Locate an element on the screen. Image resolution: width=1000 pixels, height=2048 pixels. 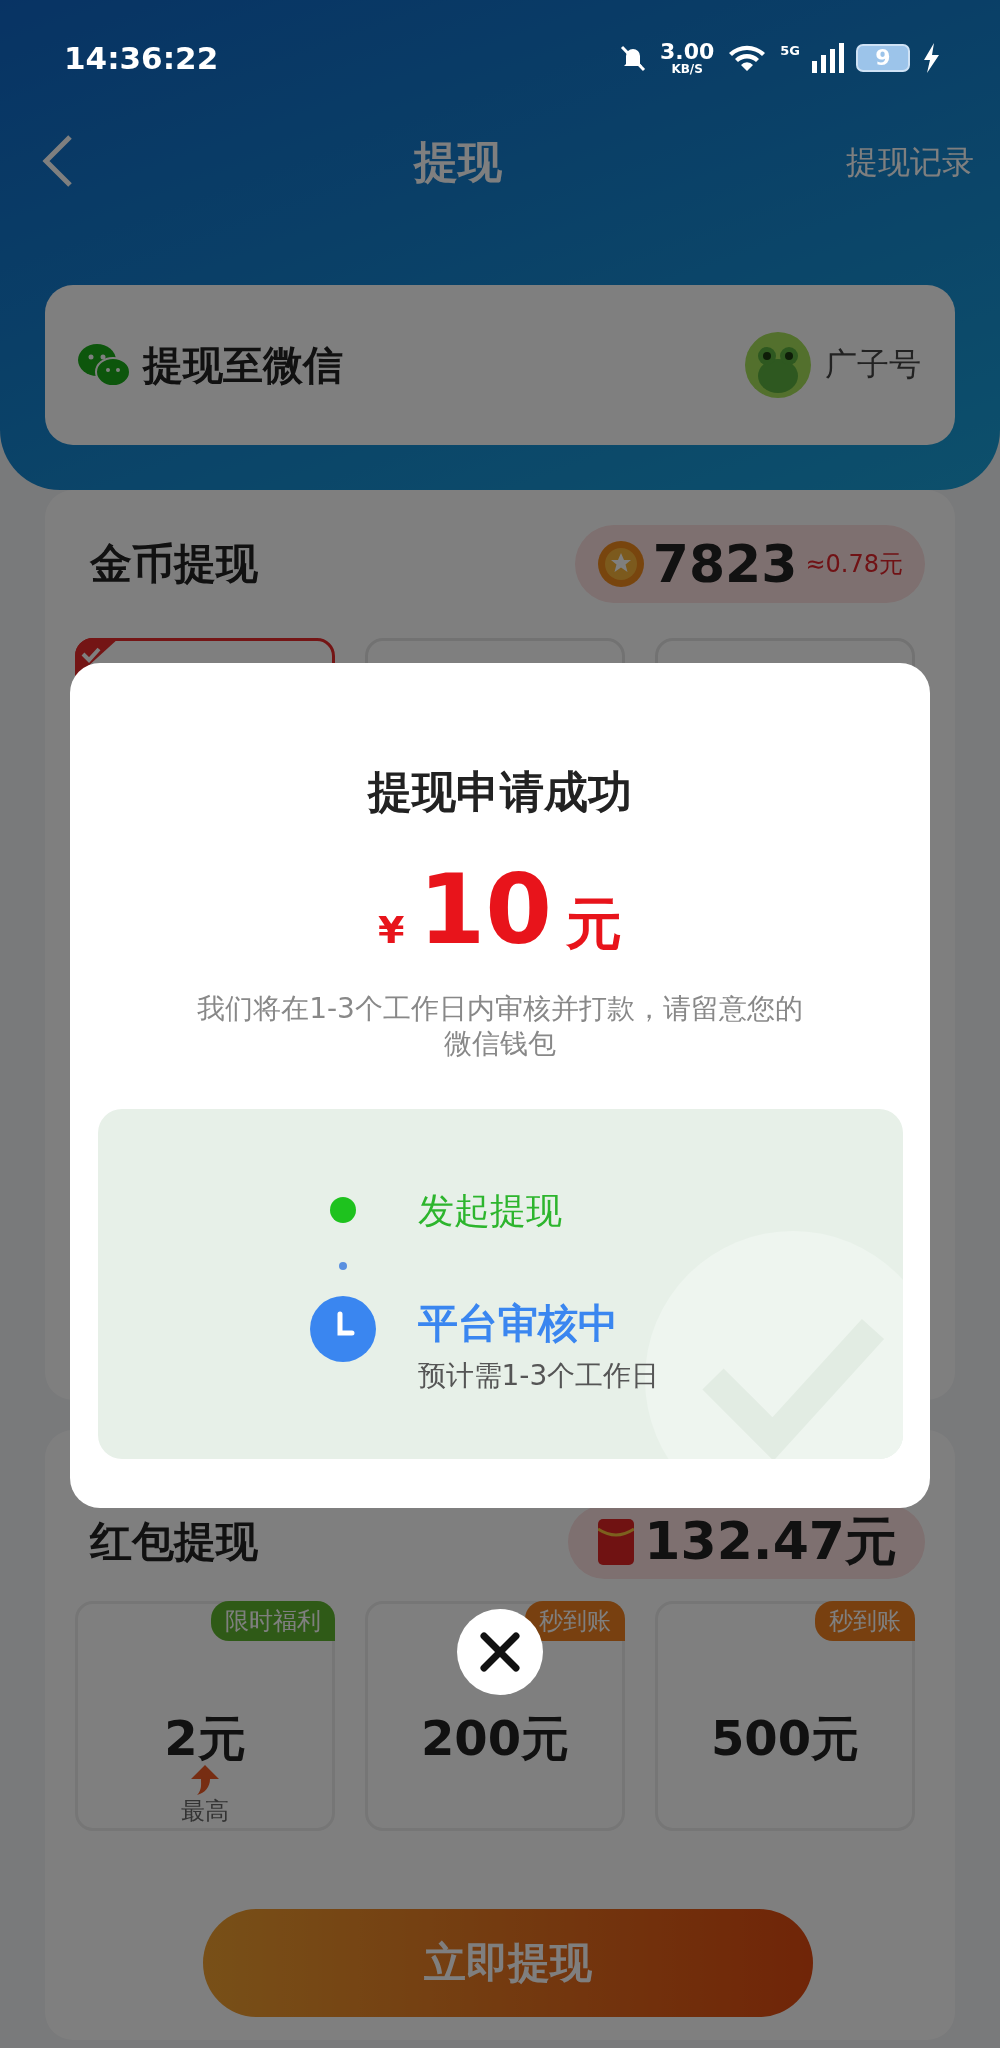
currency-sign: ¥ is located at coordinates (391, 930).